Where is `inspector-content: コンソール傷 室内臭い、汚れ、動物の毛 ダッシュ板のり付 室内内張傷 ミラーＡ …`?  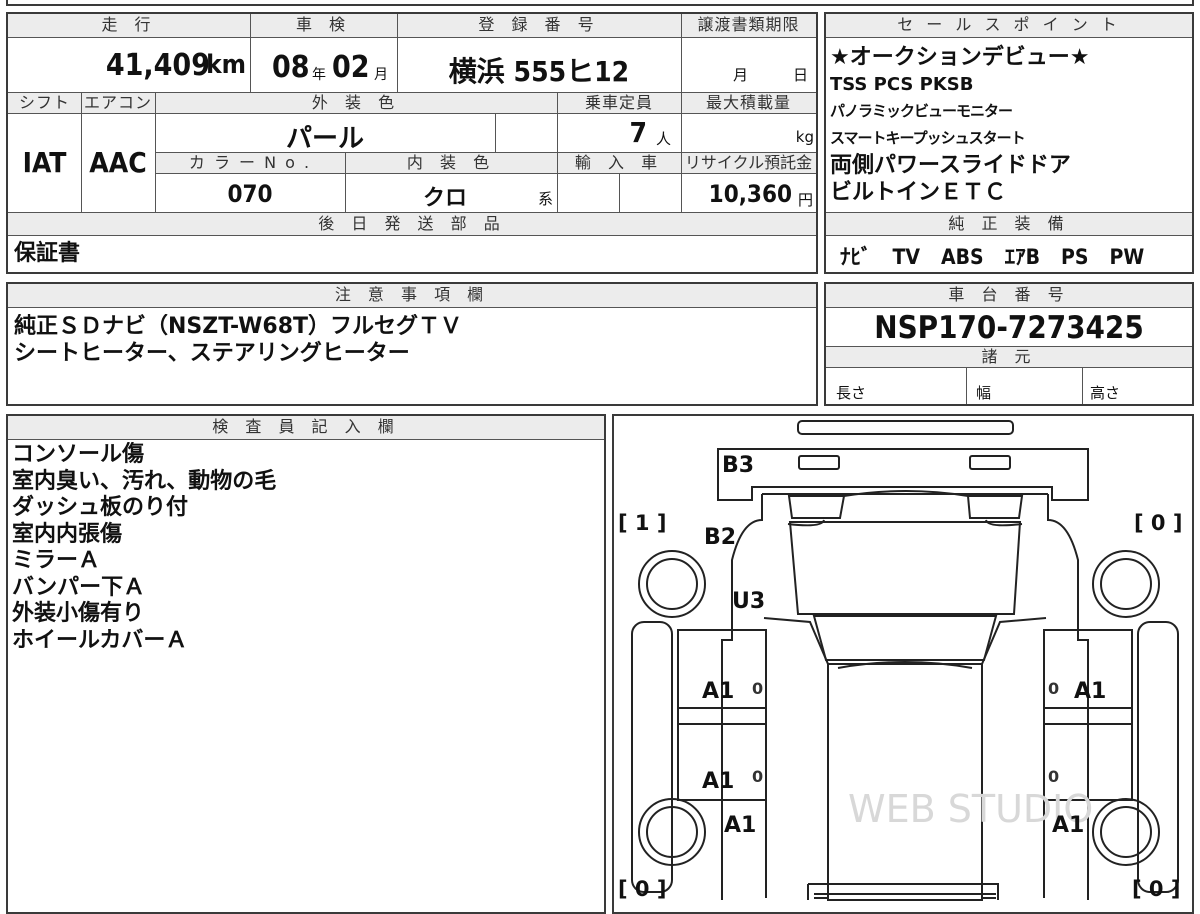 inspector-content: コンソール傷 室内臭い、汚れ、動物の毛 ダッシュ板のり付 室内内張傷 ミラーＡ … is located at coordinates (307, 562).